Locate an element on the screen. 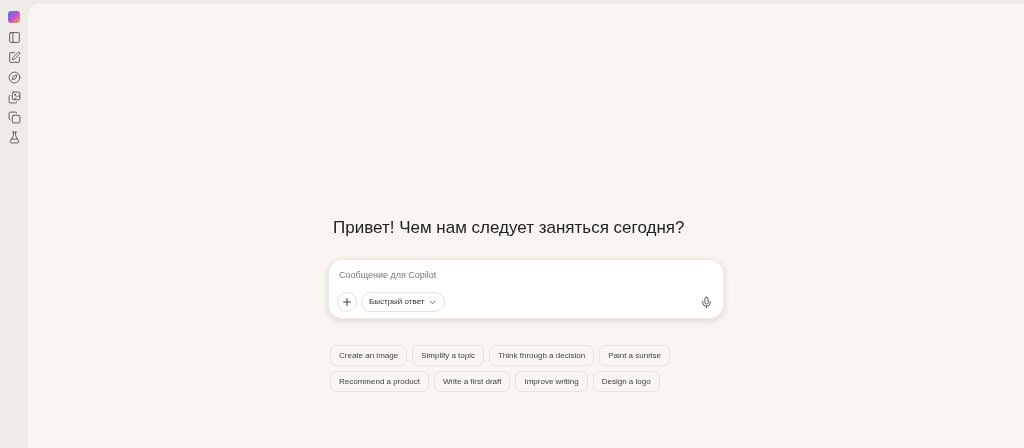 The width and height of the screenshot is (1024, 448). suggestion-chip: Think through a decision is located at coordinates (541, 355).